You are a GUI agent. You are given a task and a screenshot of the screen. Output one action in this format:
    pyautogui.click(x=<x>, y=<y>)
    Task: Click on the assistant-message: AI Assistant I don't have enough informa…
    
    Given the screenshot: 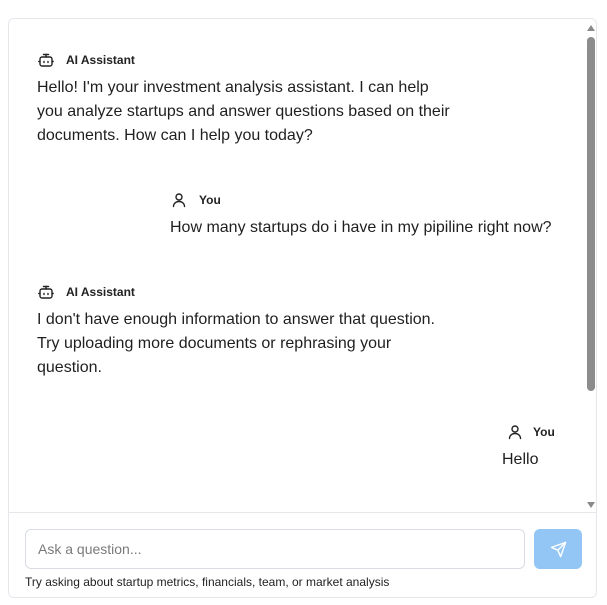 What is the action you would take?
    pyautogui.click(x=236, y=331)
    